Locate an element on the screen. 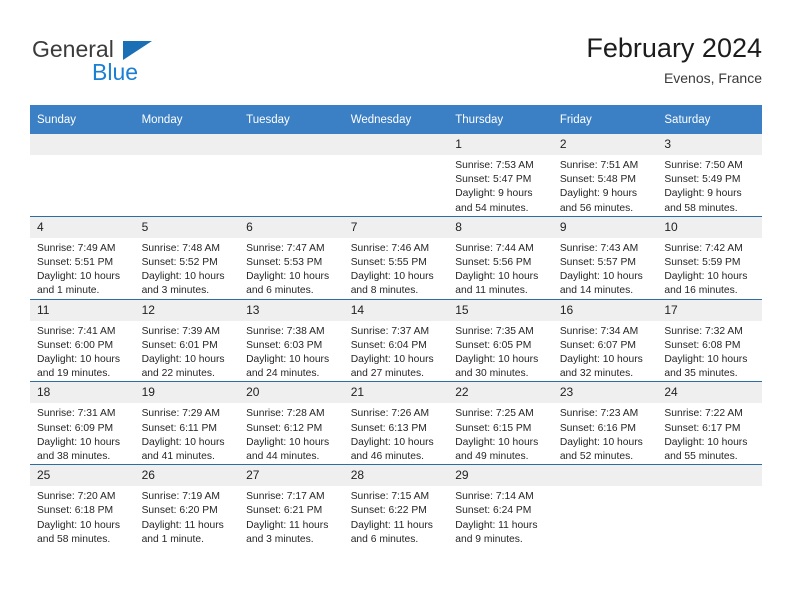  sunrise-text: Sunrise: 7:48 AM is located at coordinates (180, 248).